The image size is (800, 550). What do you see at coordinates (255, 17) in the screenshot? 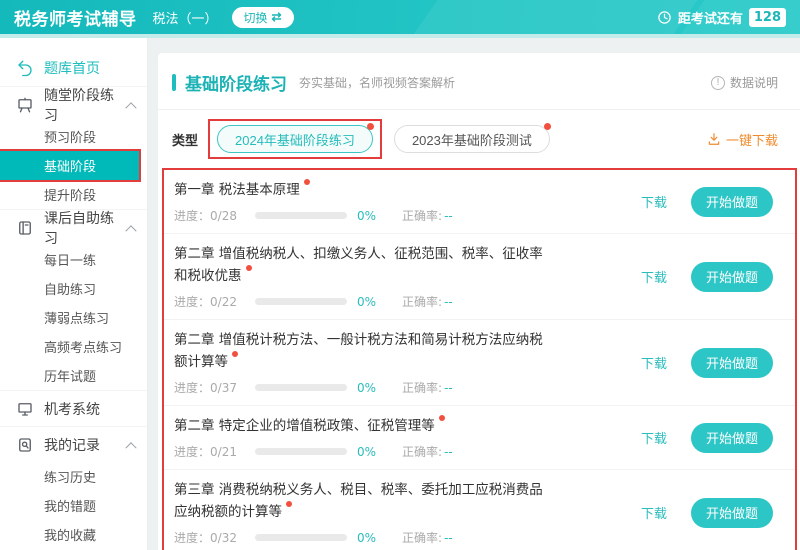
I see `switch-label: 切换` at bounding box center [255, 17].